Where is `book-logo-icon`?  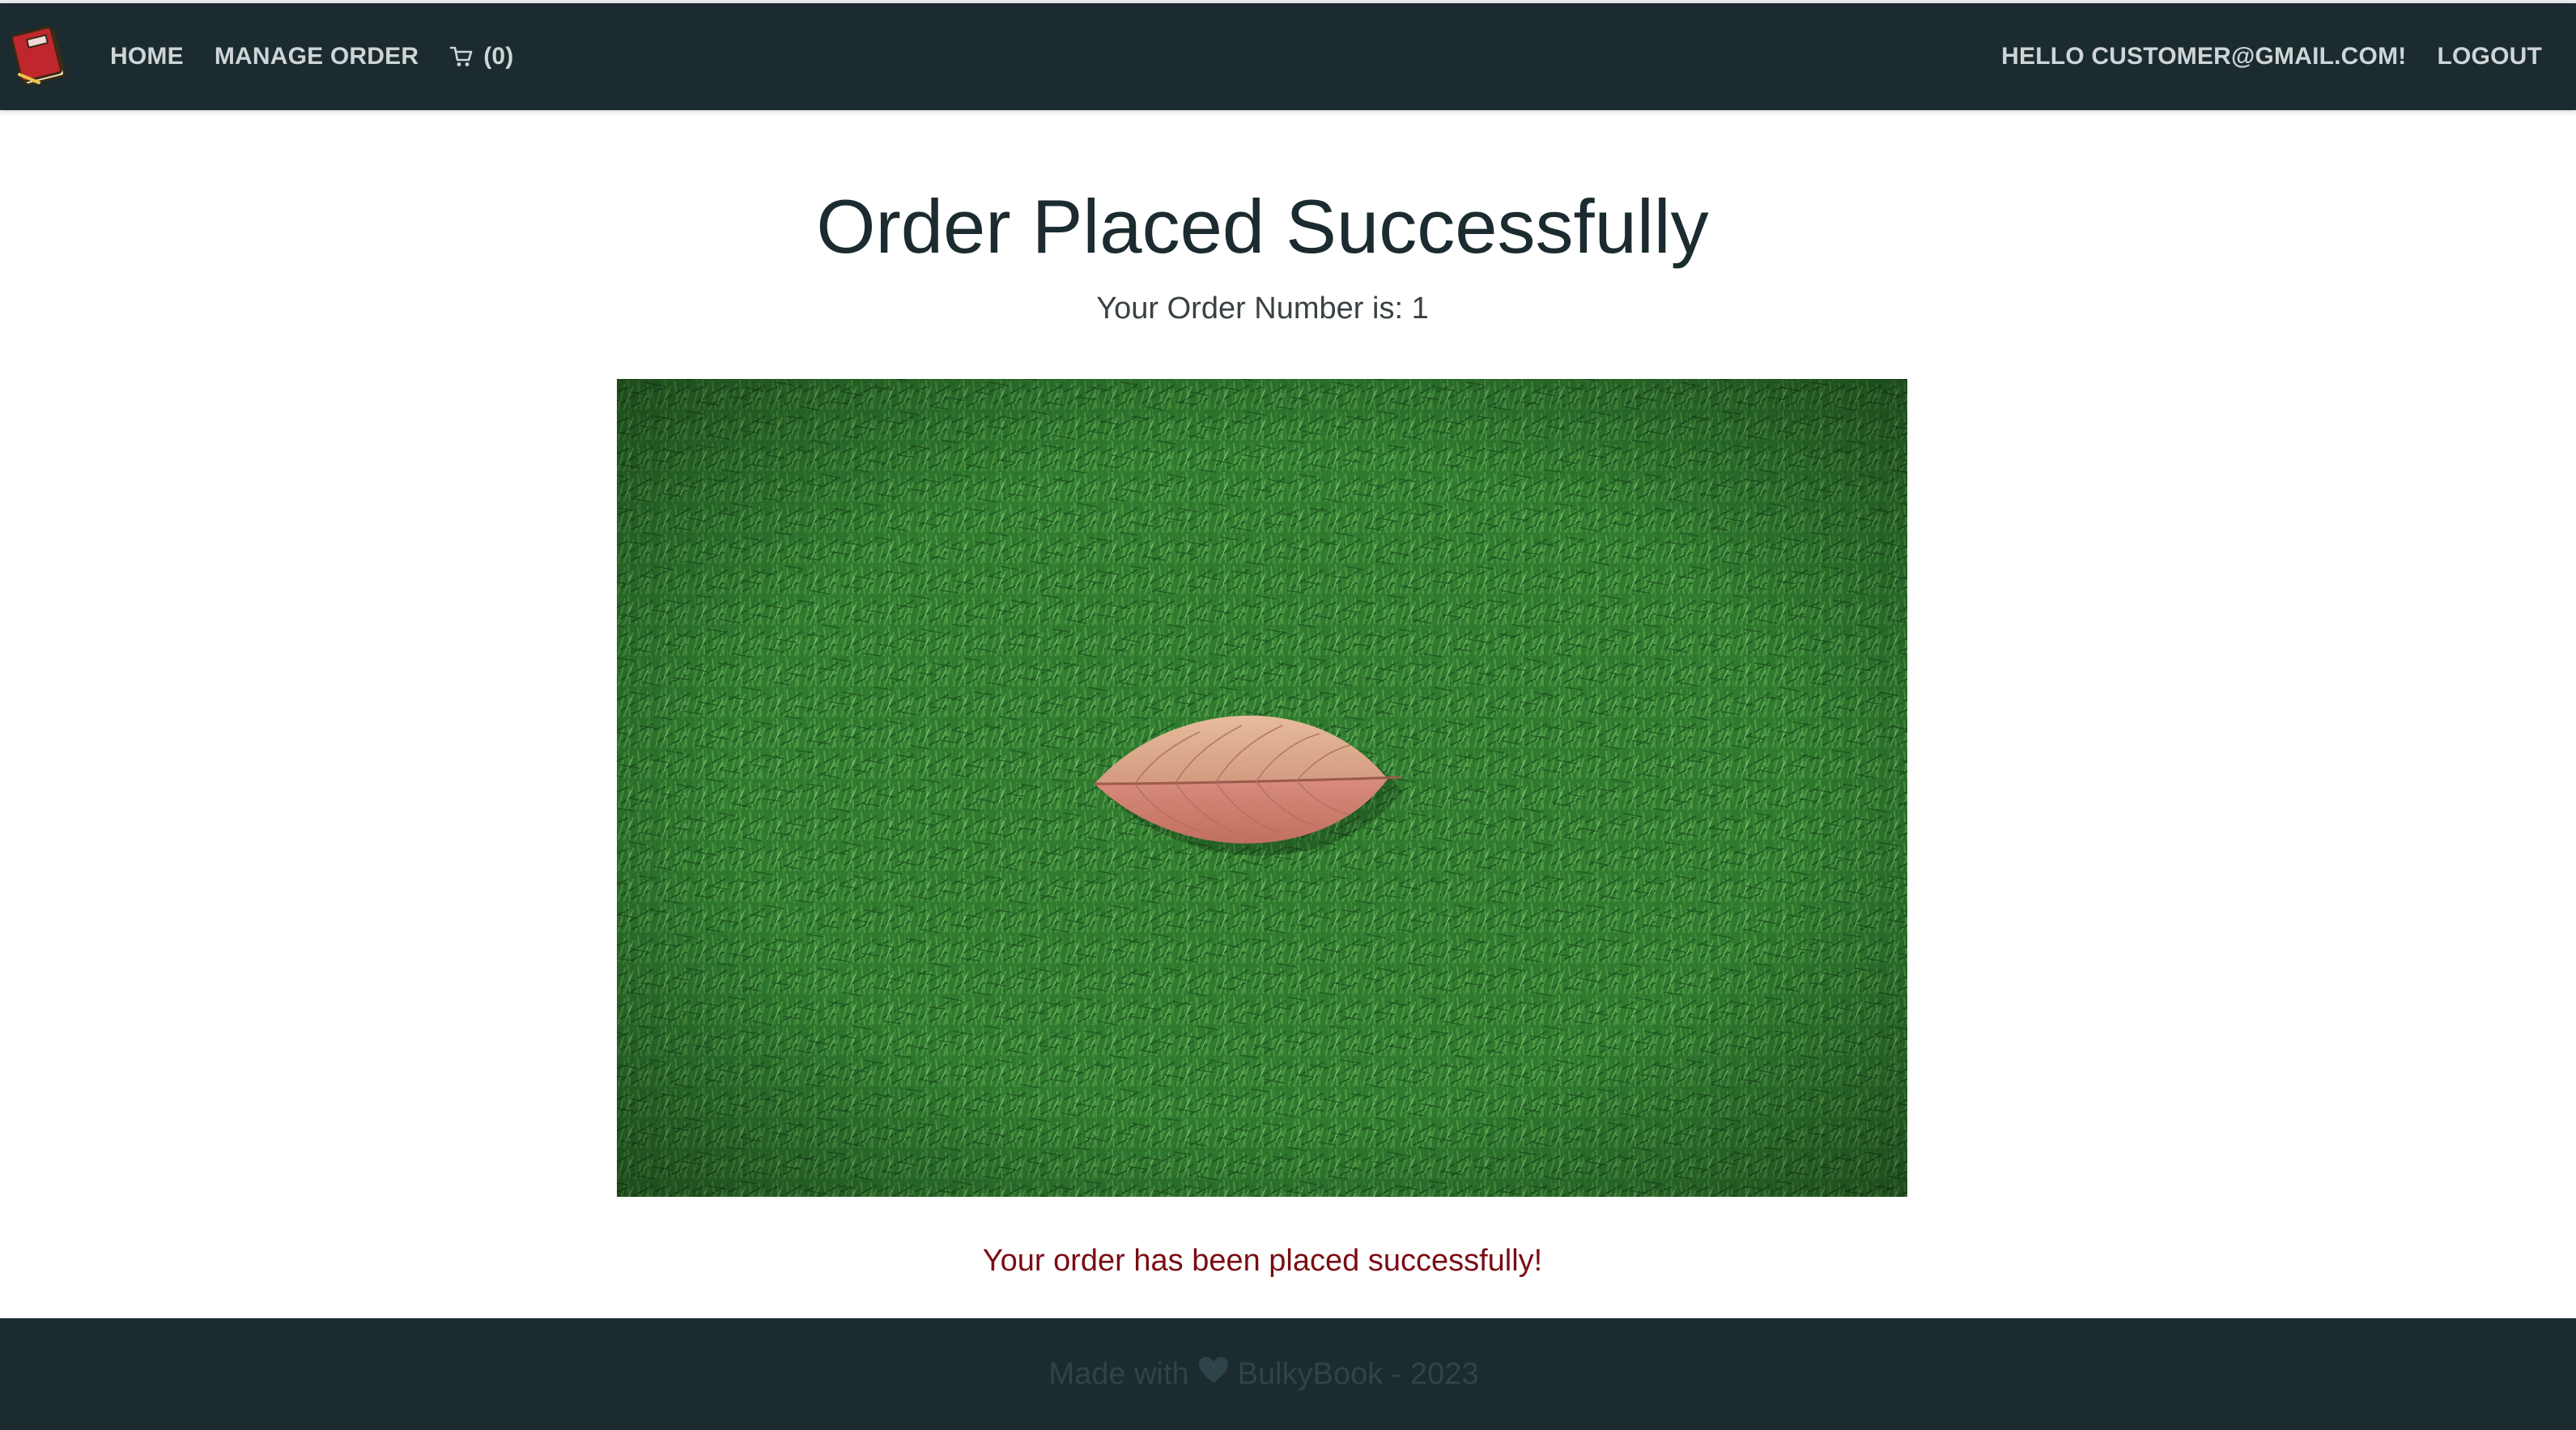 book-logo-icon is located at coordinates (39, 57).